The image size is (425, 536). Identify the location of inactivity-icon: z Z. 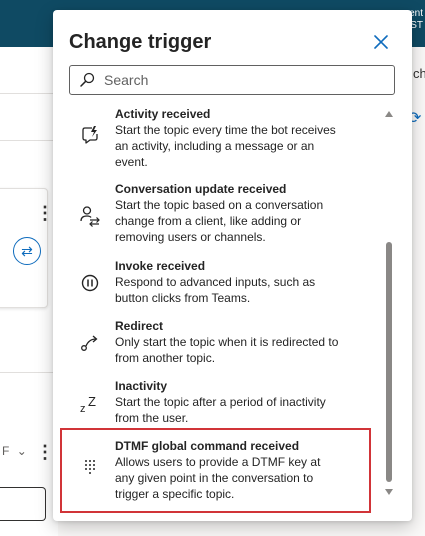
(90, 404).